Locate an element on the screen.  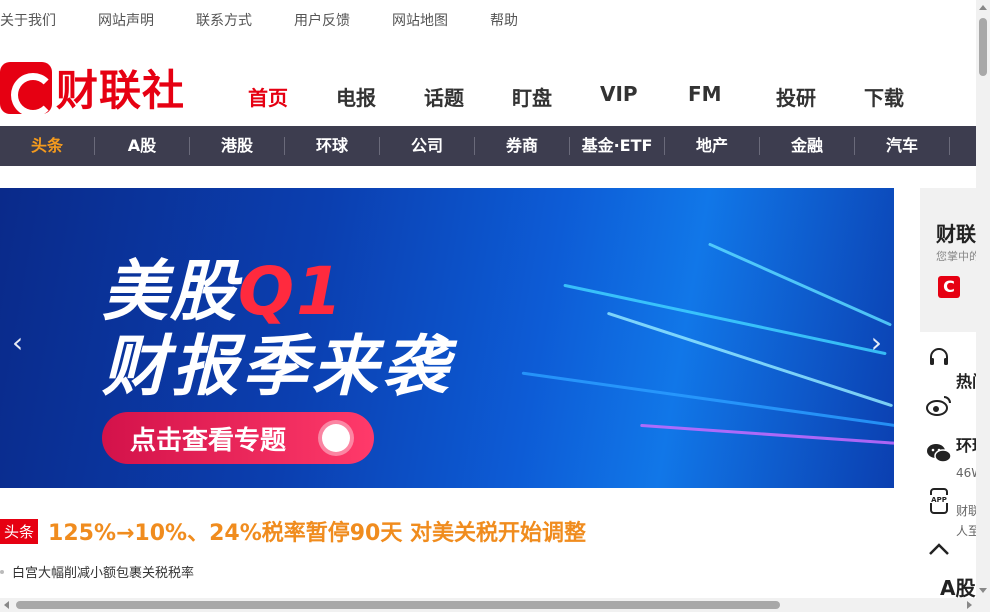
wechat-icon is located at coordinates (939, 453).